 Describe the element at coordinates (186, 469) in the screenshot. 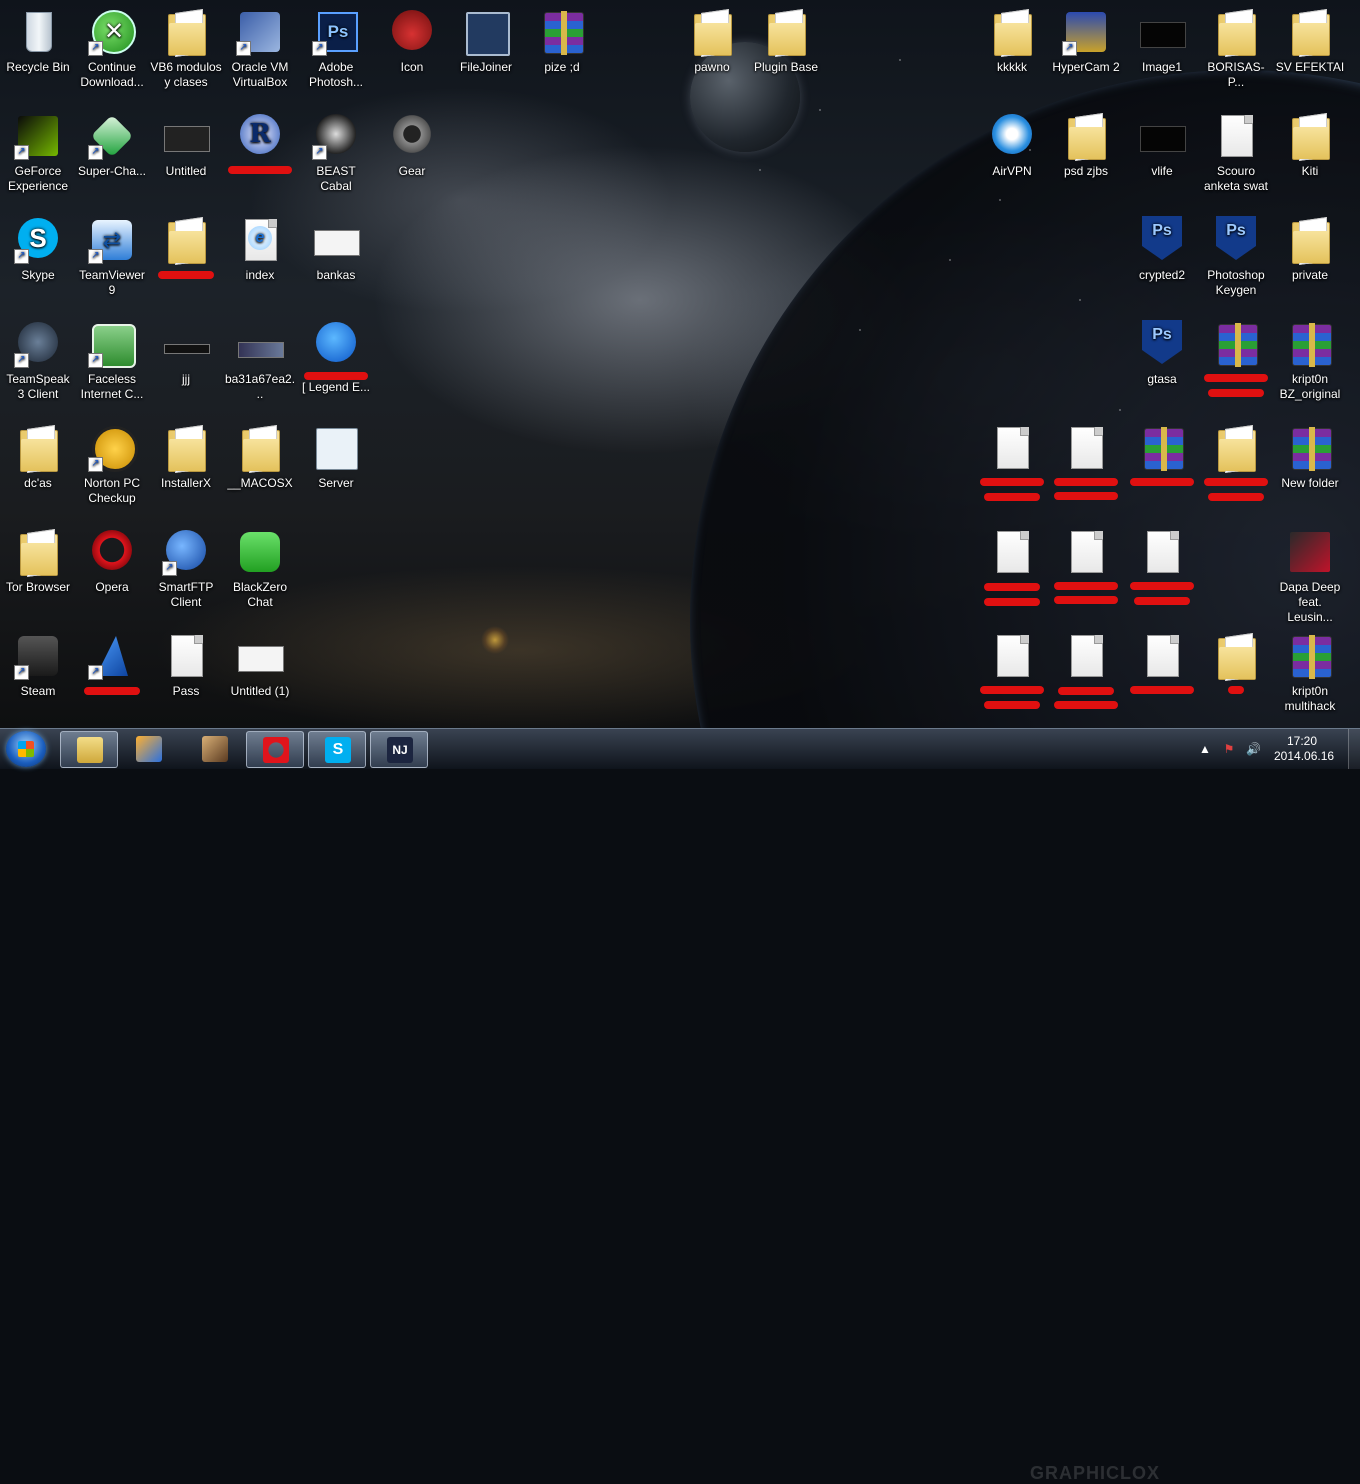

I see `desktop-icon-installerx: InstallerX` at that location.